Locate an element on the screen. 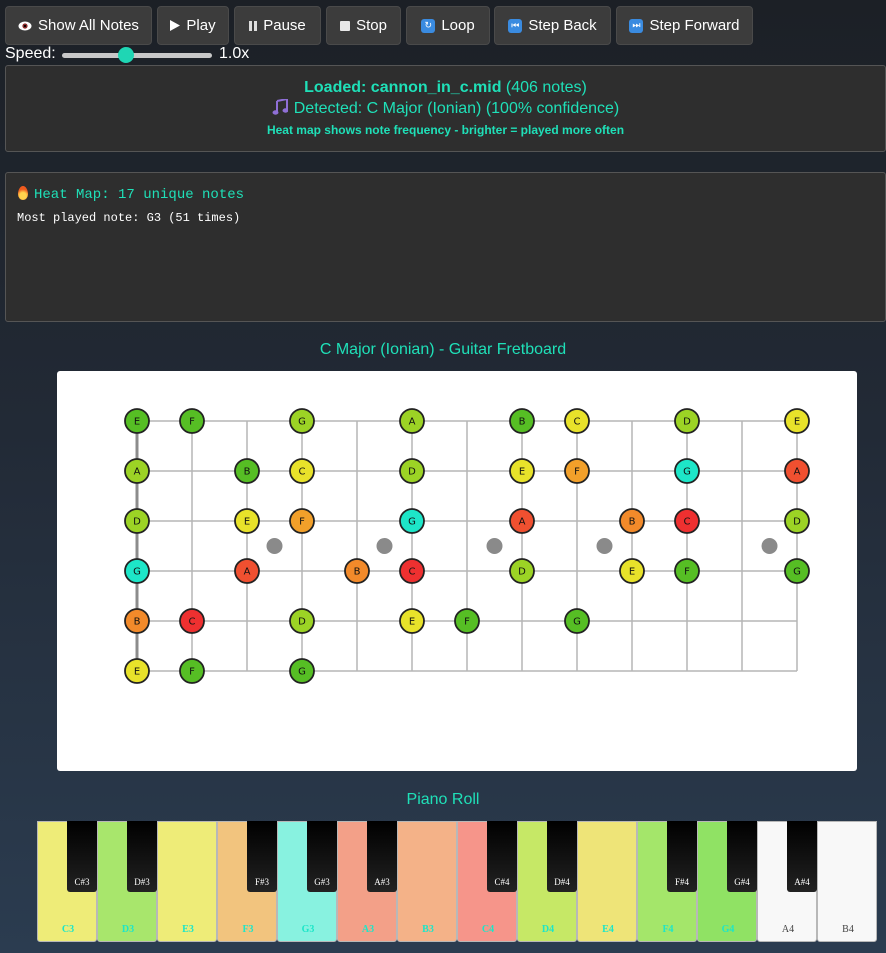 Image resolution: width=886 pixels, height=953 pixels. piano-white-key: B4 is located at coordinates (847, 881).